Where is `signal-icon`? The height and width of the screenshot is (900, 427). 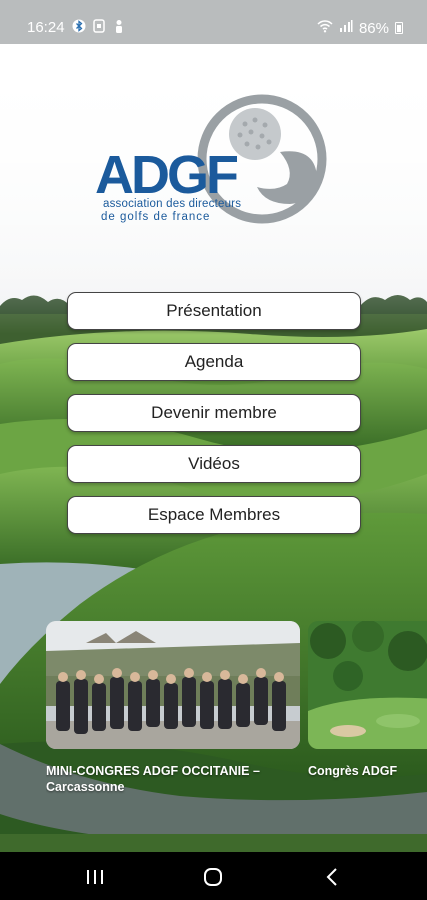
signal-icon is located at coordinates (346, 28).